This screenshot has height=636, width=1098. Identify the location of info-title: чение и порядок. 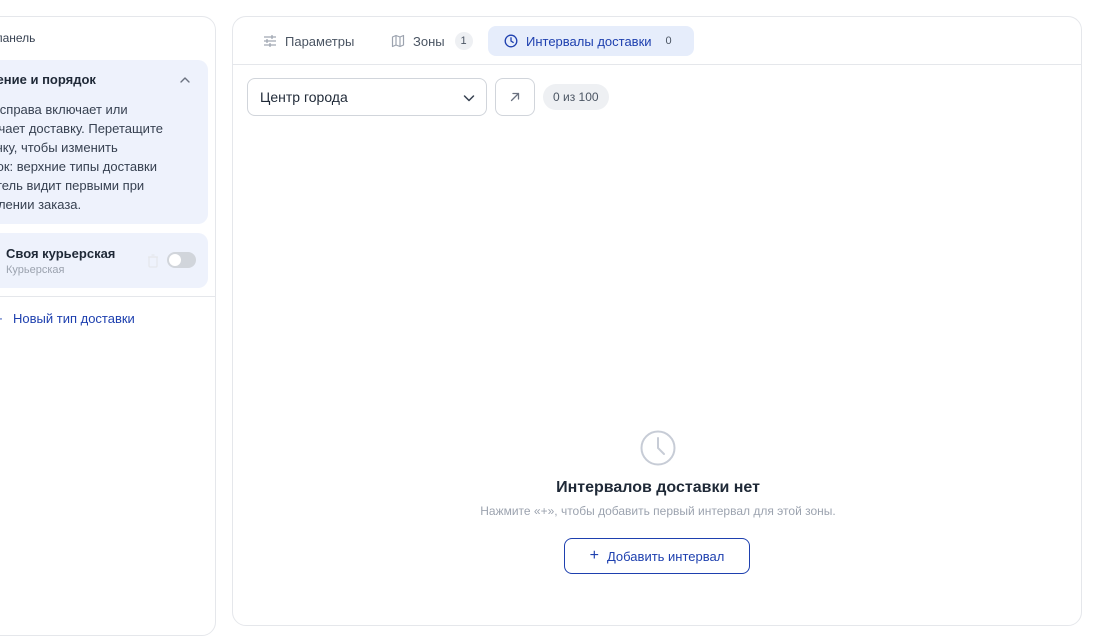
(48, 79).